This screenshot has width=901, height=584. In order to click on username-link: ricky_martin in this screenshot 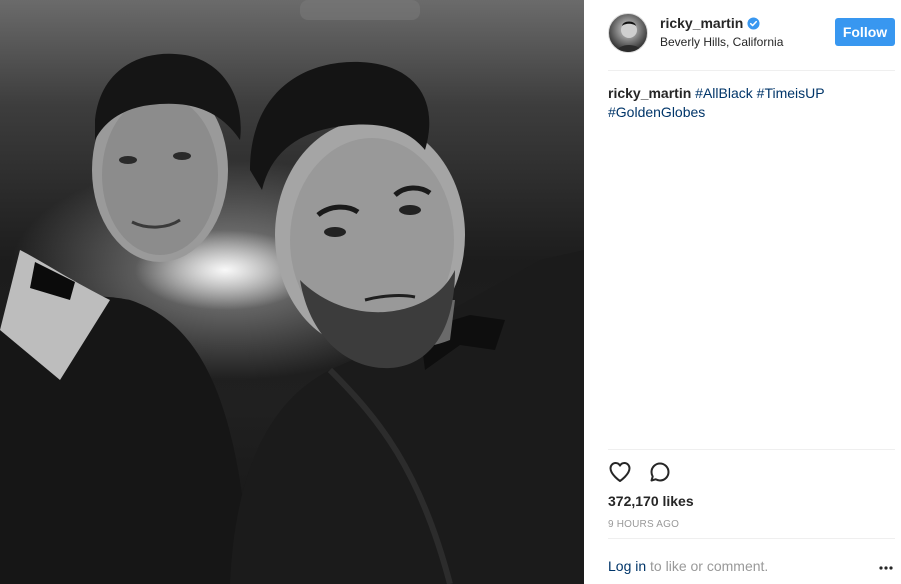, I will do `click(701, 23)`.